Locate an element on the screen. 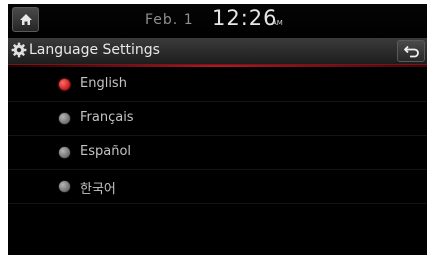 The image size is (433, 263). back-button is located at coordinates (411, 51).